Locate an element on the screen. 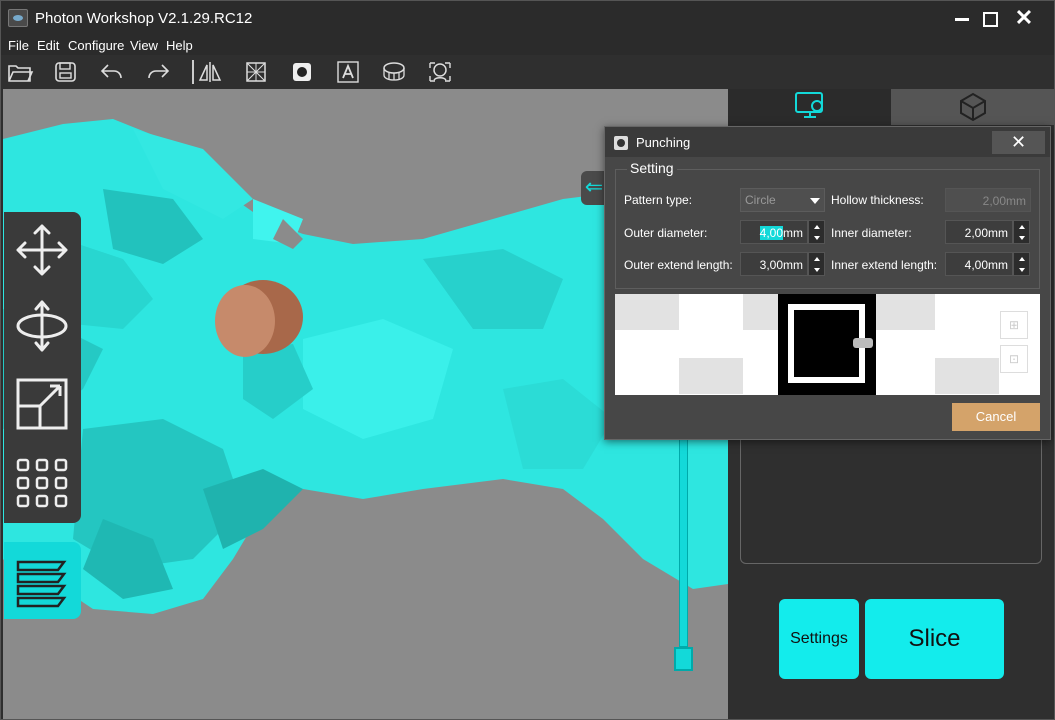  pattern-type-value: Circle is located at coordinates (760, 200).